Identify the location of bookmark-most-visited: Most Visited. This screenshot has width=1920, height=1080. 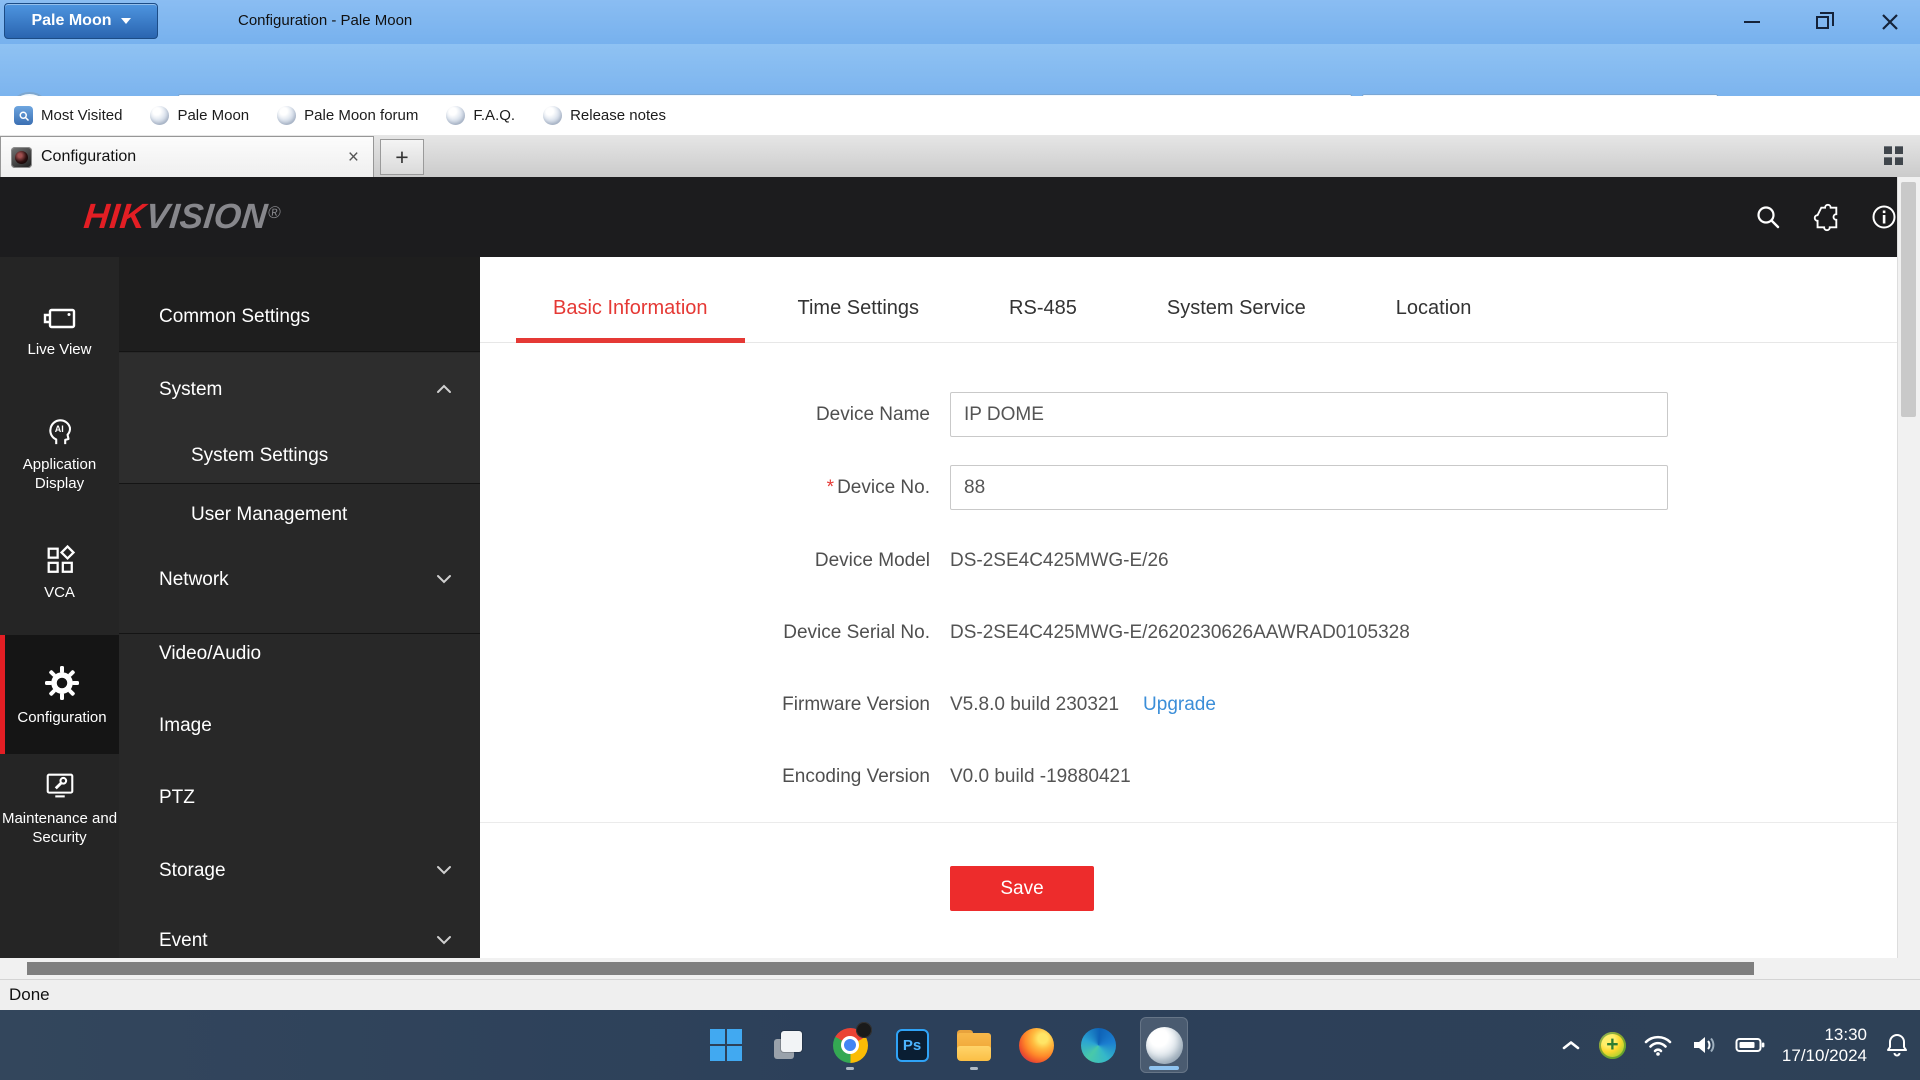
(68, 115).